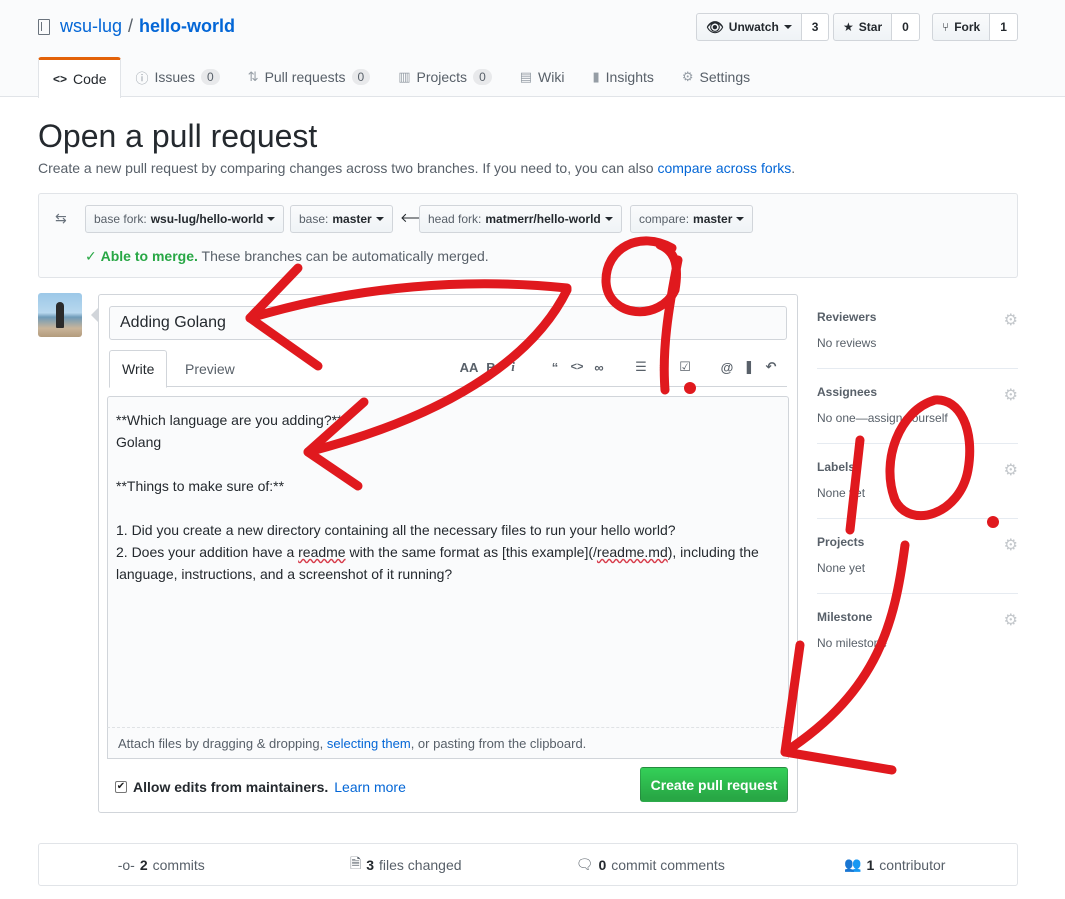 This screenshot has height=899, width=1065. I want to click on body-line, so click(448, 508).